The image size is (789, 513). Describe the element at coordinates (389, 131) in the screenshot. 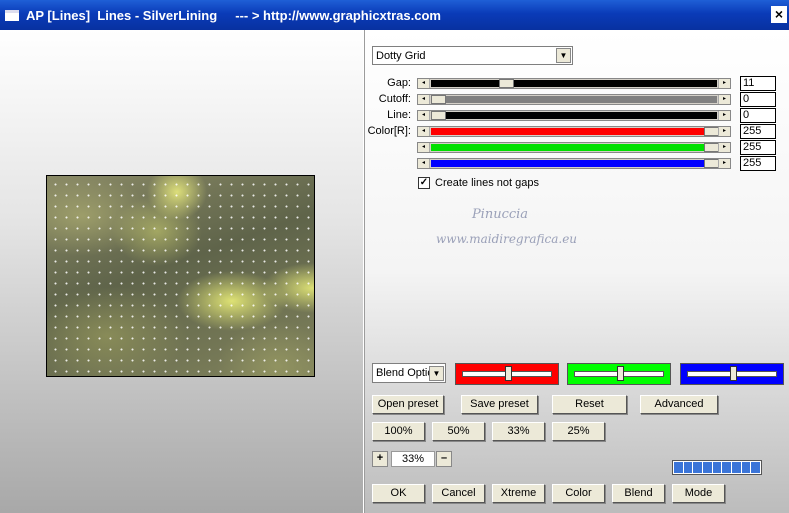

I see `param-label: Color[R]:` at that location.